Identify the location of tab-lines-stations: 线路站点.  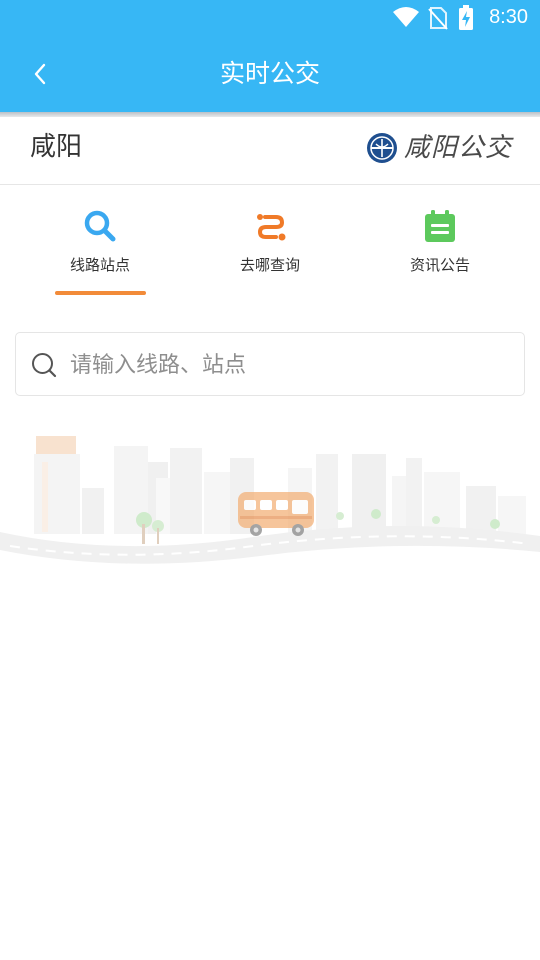
(100, 243).